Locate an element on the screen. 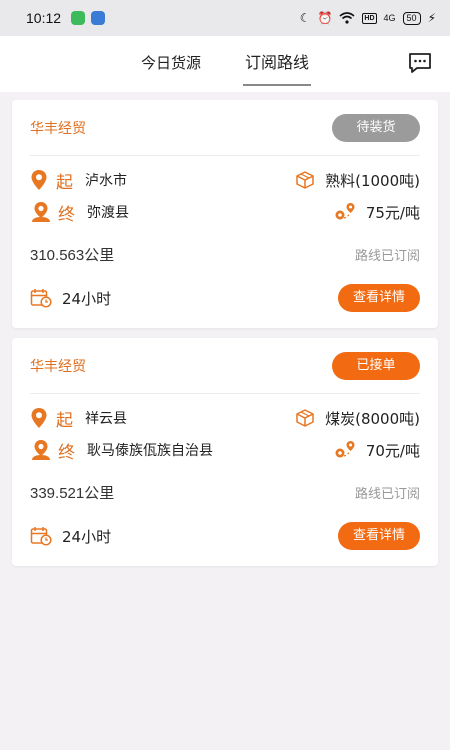 Image resolution: width=450 pixels, height=750 pixels. price-info: 70元/吨 is located at coordinates (392, 450).